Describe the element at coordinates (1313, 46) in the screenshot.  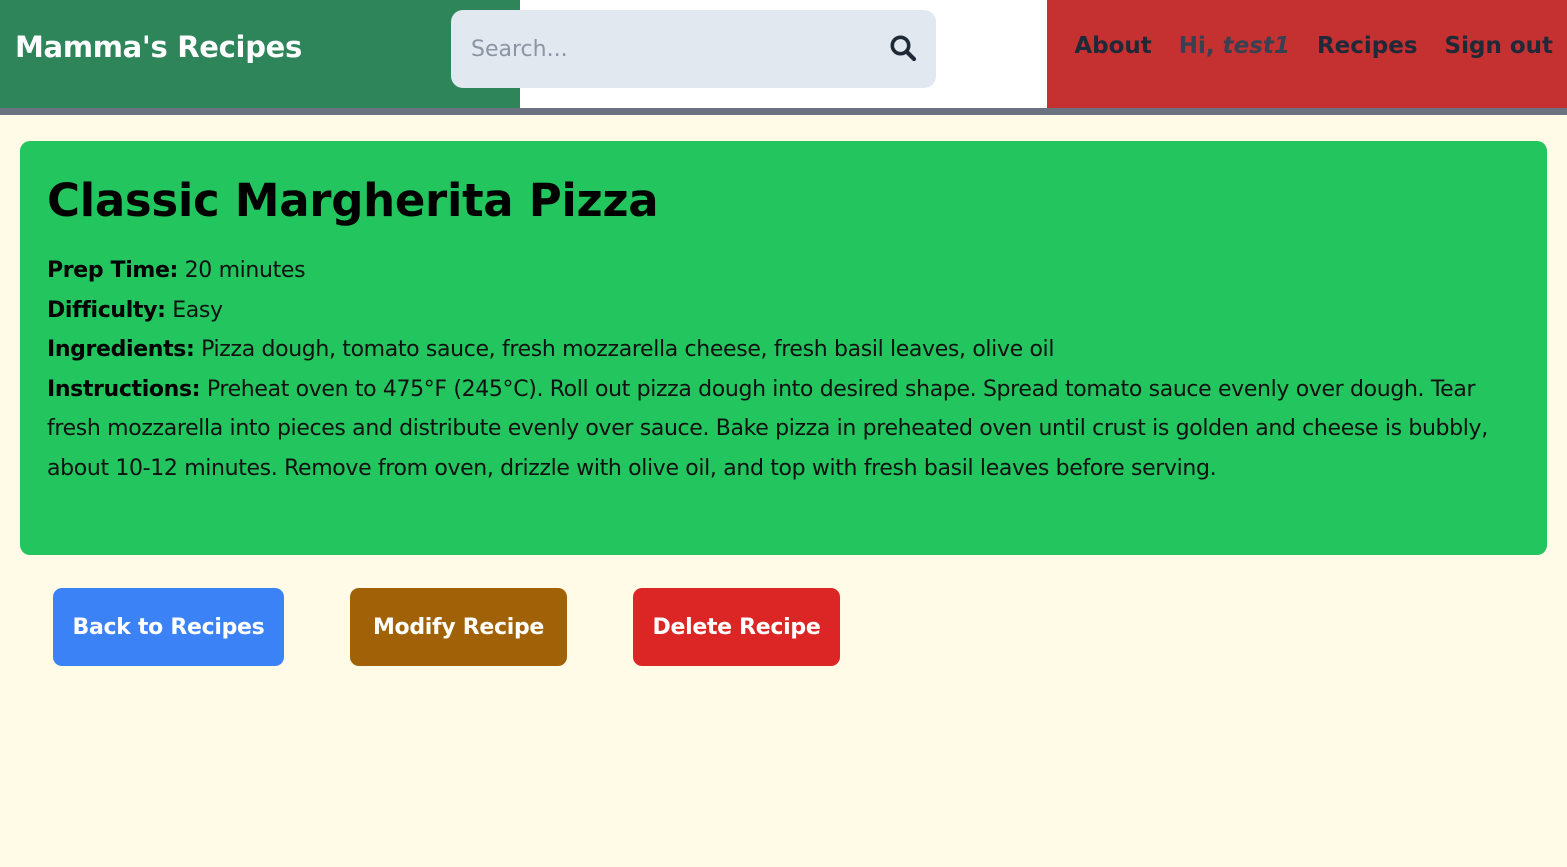
I see `nav-links: About Hi, test1 Recipes Sign out` at that location.